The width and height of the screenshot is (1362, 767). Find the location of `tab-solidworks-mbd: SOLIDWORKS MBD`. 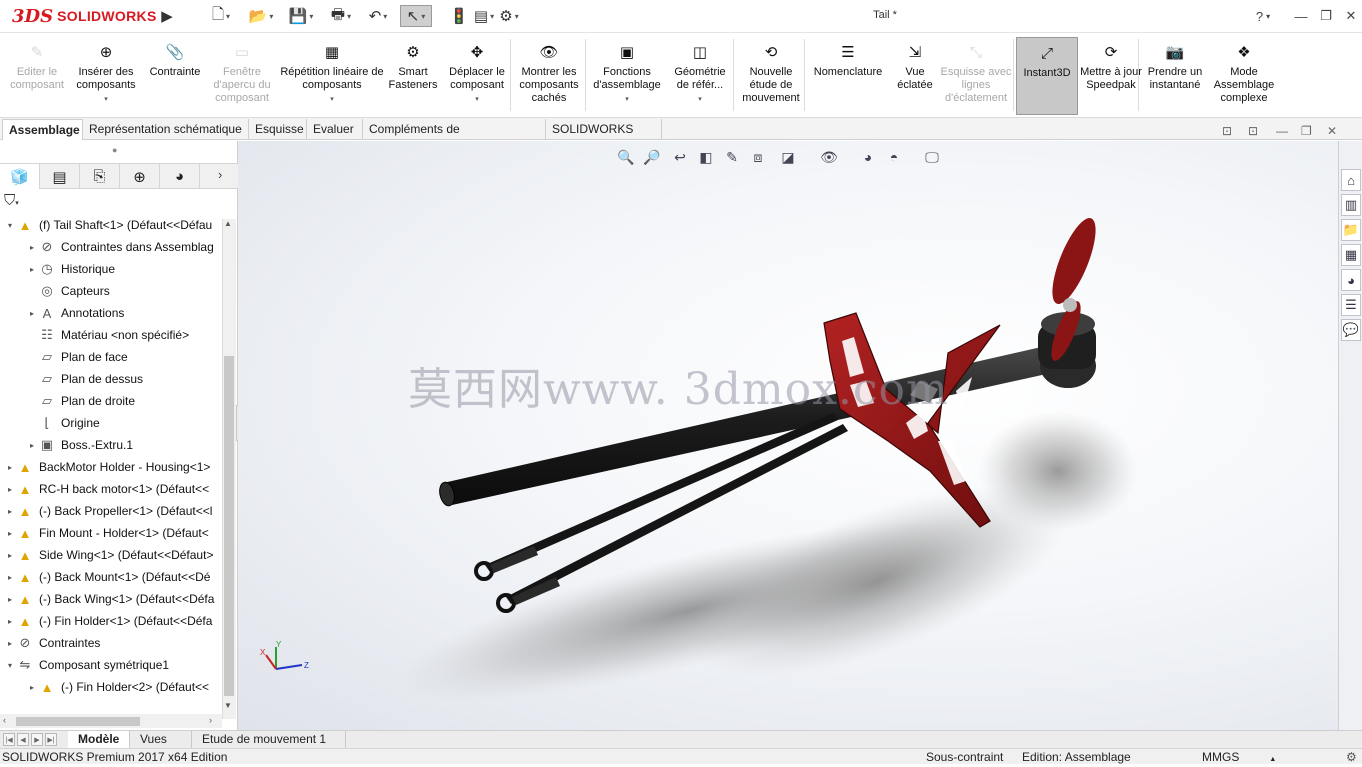

tab-solidworks-mbd: SOLIDWORKS MBD is located at coordinates (604, 137).